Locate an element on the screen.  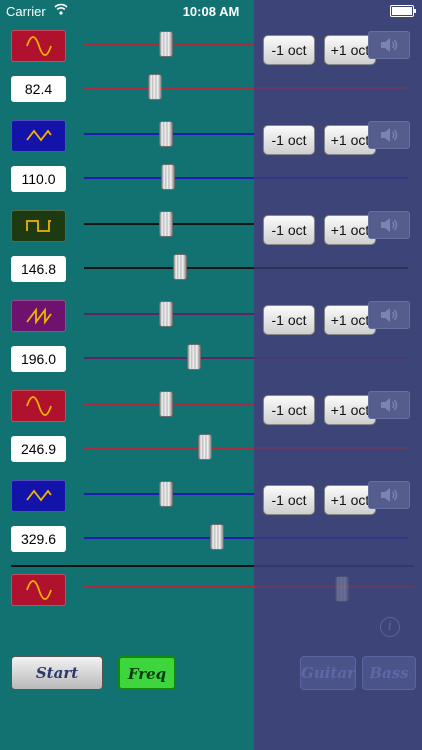
square-wave-icon is located at coordinates (38, 226).